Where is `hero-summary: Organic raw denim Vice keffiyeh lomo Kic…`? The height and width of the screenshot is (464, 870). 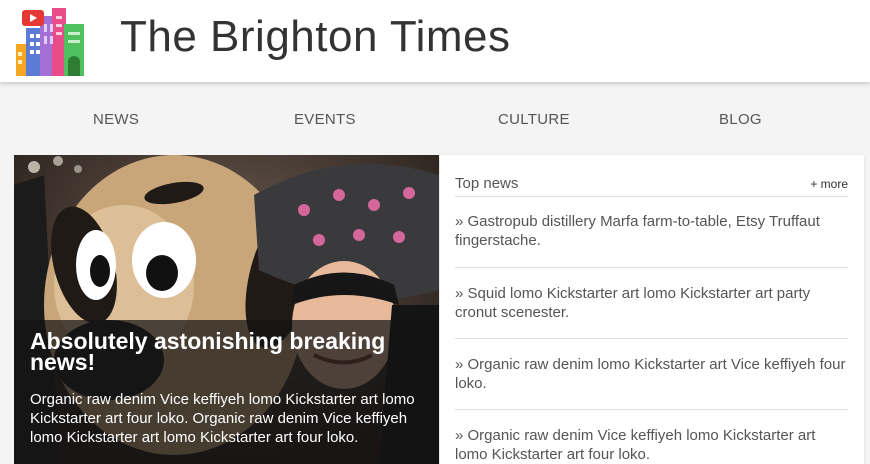 hero-summary: Organic raw denim Vice keffiyeh lomo Kic… is located at coordinates (222, 418).